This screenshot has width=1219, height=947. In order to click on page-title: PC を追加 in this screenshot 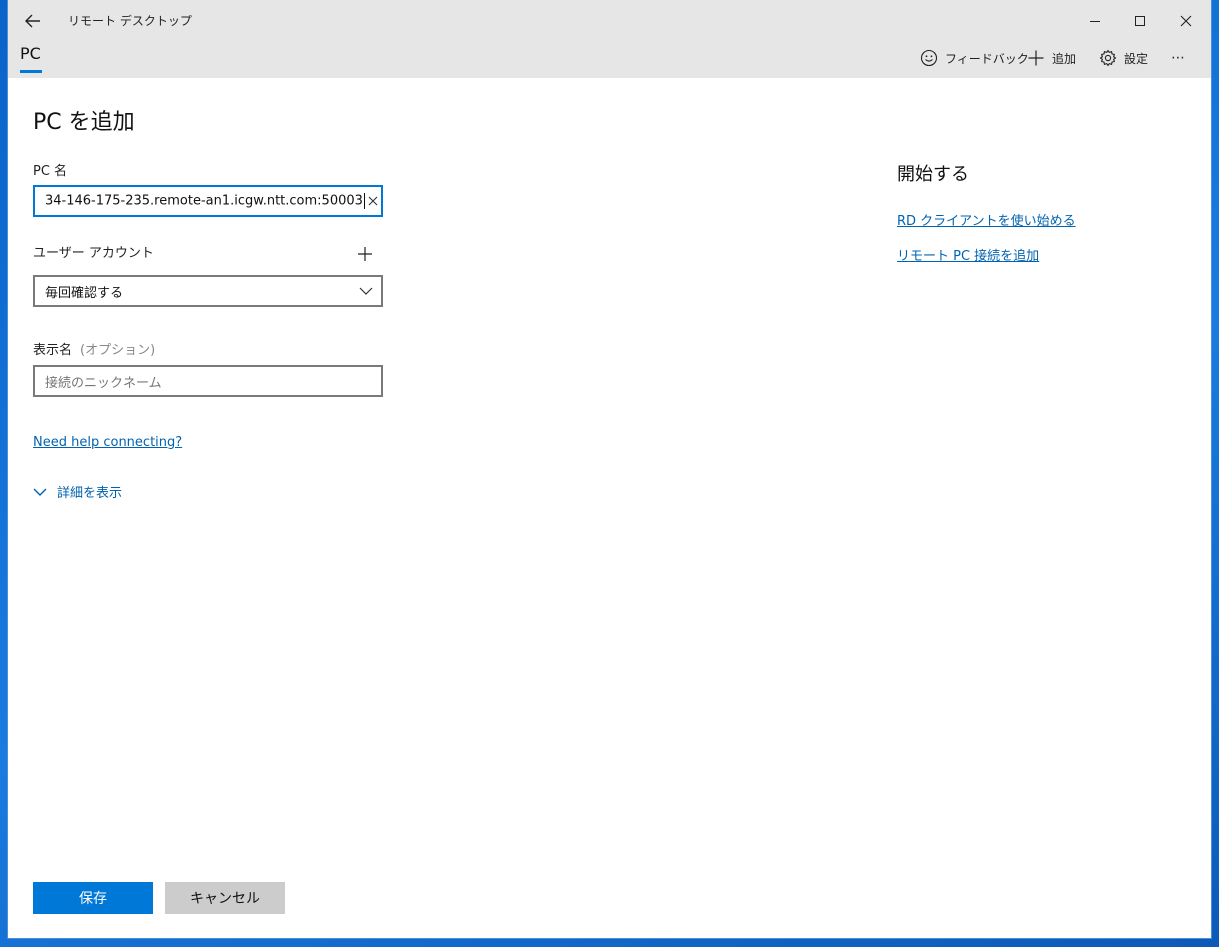, I will do `click(84, 122)`.